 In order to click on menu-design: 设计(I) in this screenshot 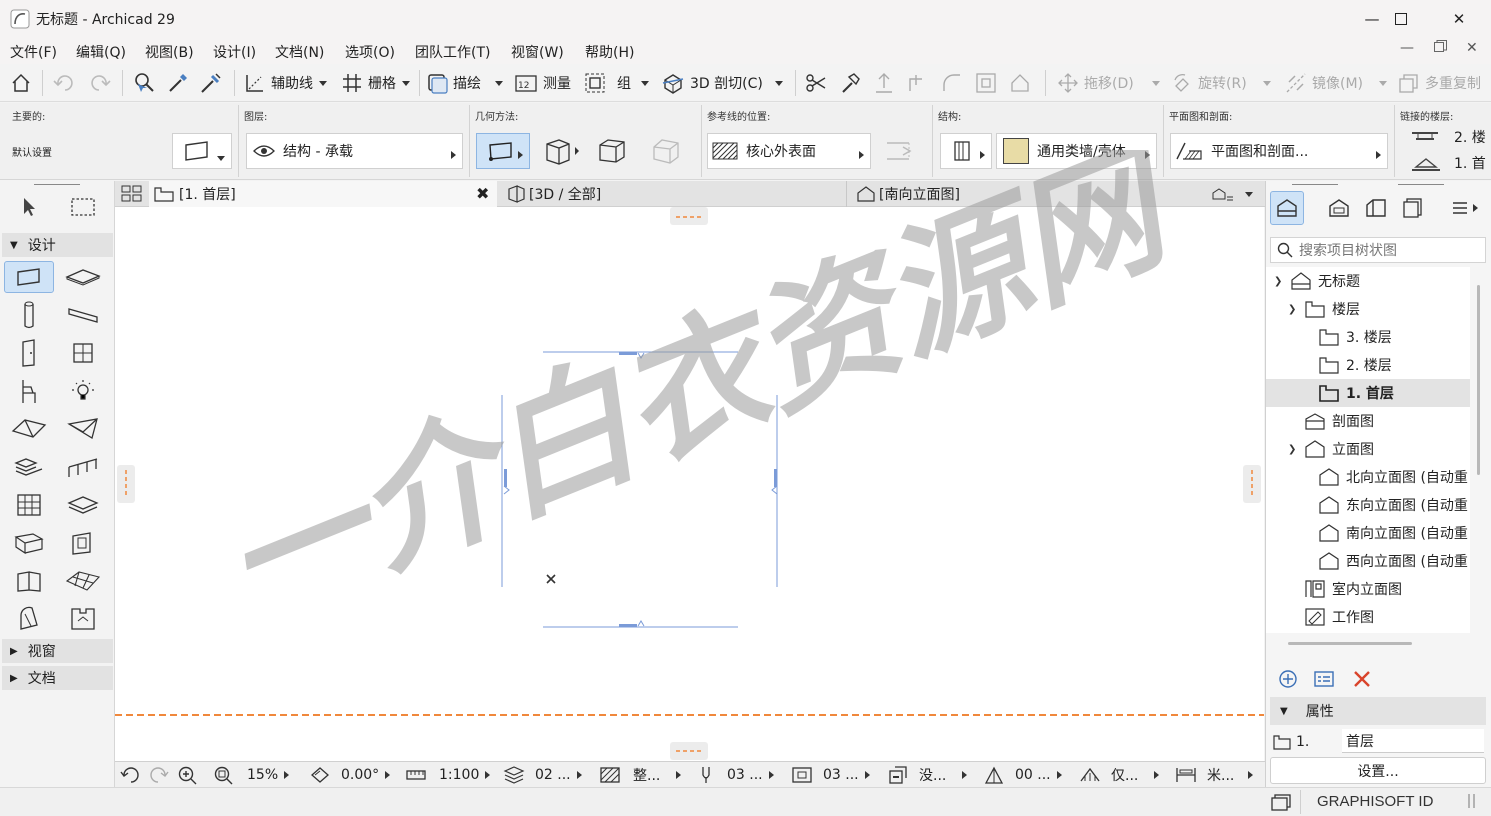, I will do `click(234, 52)`.